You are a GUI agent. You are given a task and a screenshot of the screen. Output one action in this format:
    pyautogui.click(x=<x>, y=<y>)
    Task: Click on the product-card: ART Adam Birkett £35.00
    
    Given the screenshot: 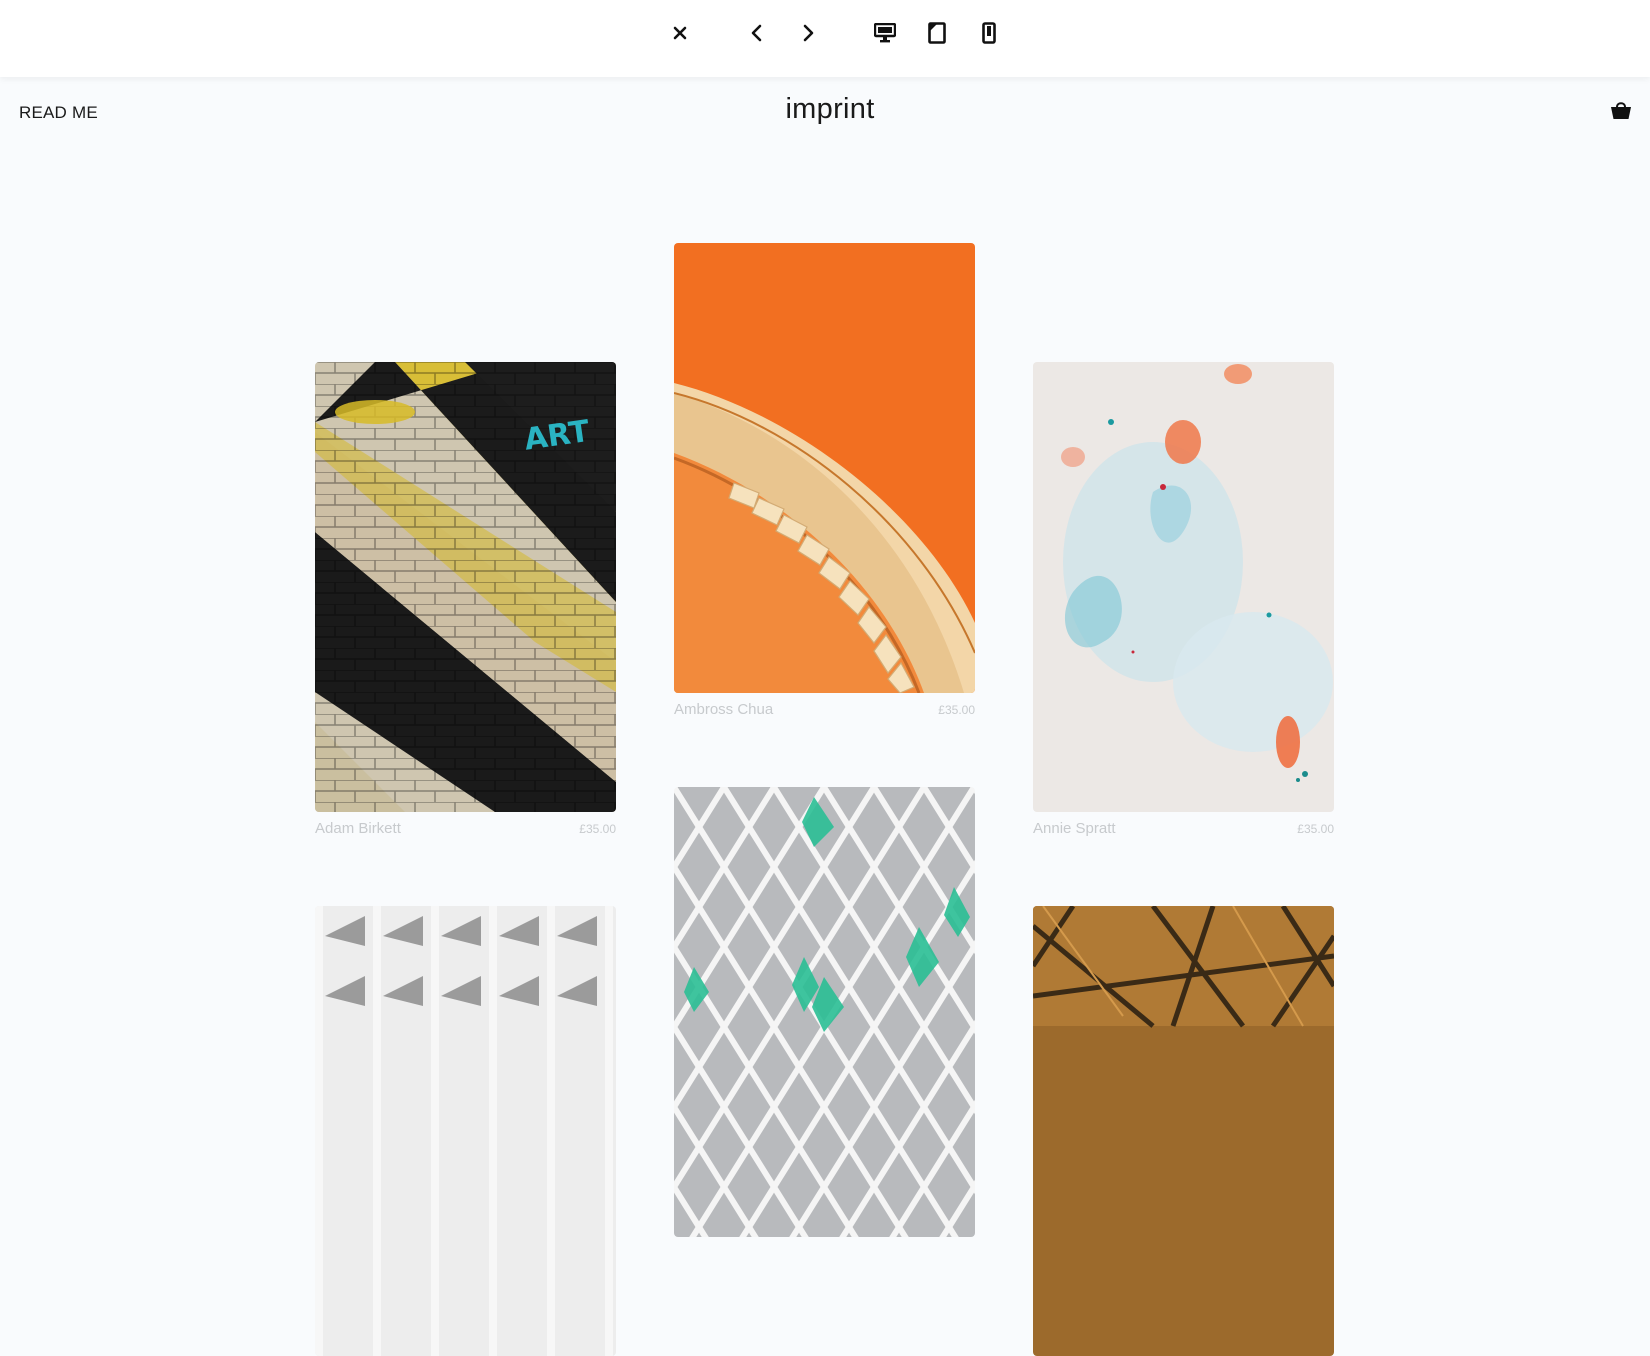 What is the action you would take?
    pyautogui.click(x=465, y=599)
    